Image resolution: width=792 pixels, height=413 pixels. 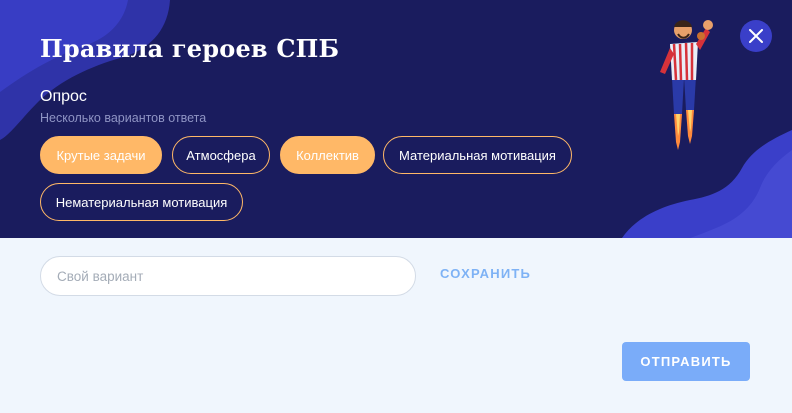 I want to click on question-type-label: Опрос, so click(x=63, y=96).